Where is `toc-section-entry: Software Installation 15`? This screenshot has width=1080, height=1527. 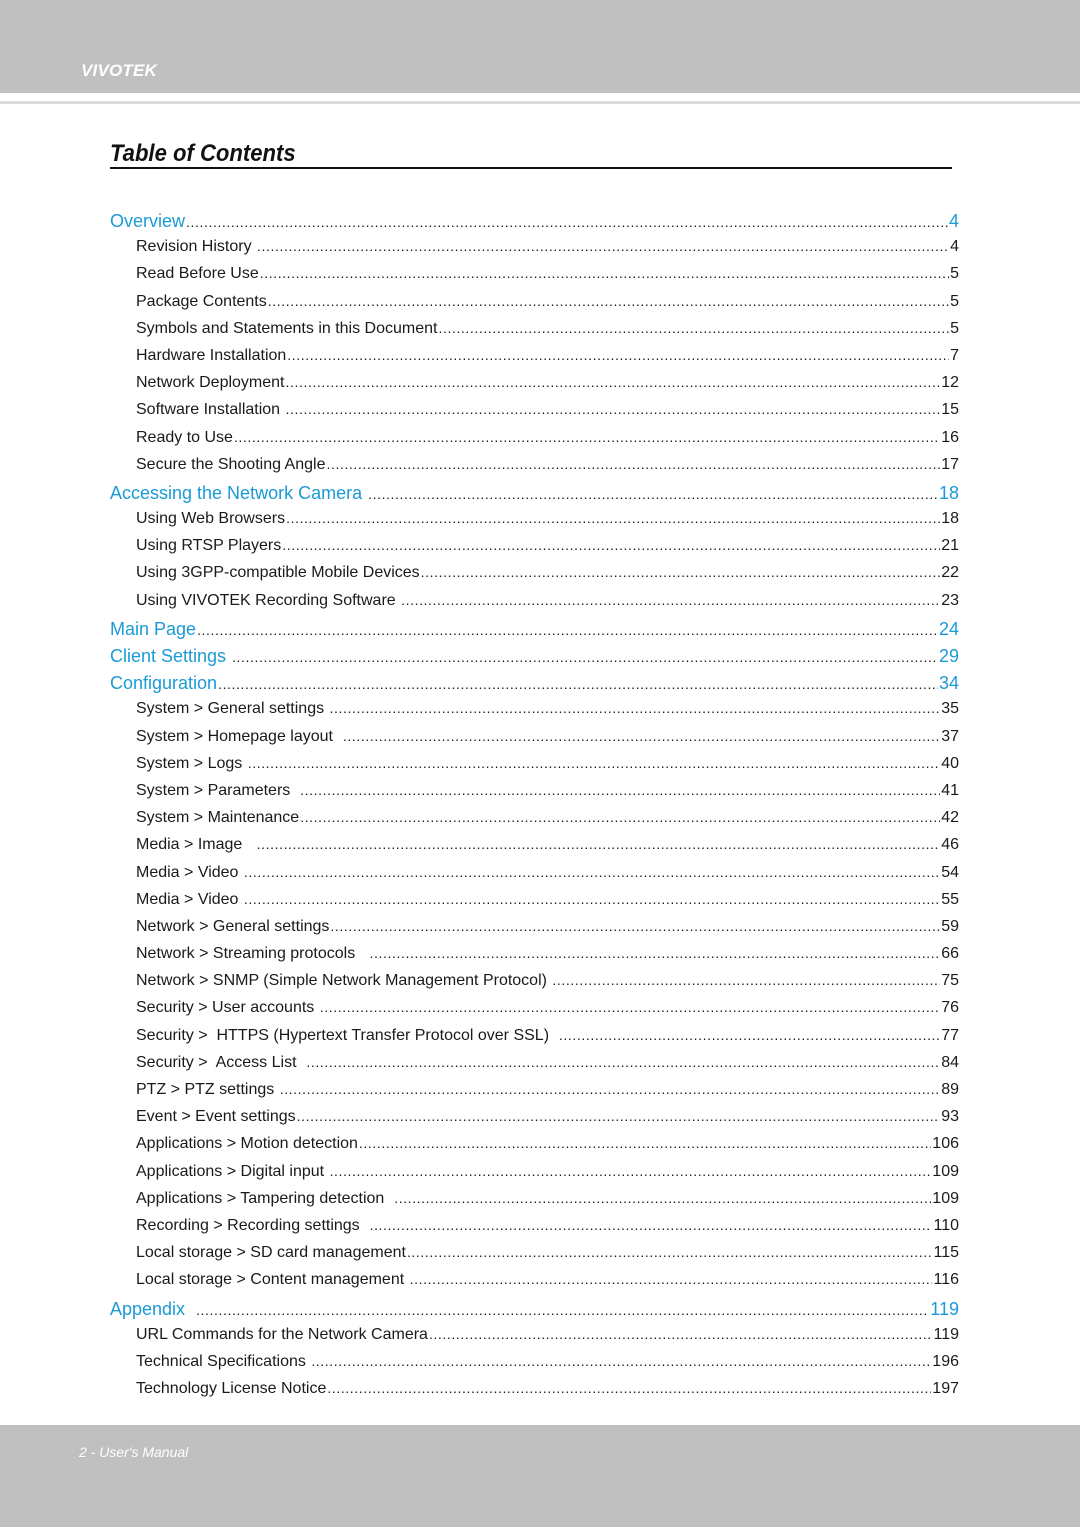 toc-section-entry: Software Installation 15 is located at coordinates (534, 414).